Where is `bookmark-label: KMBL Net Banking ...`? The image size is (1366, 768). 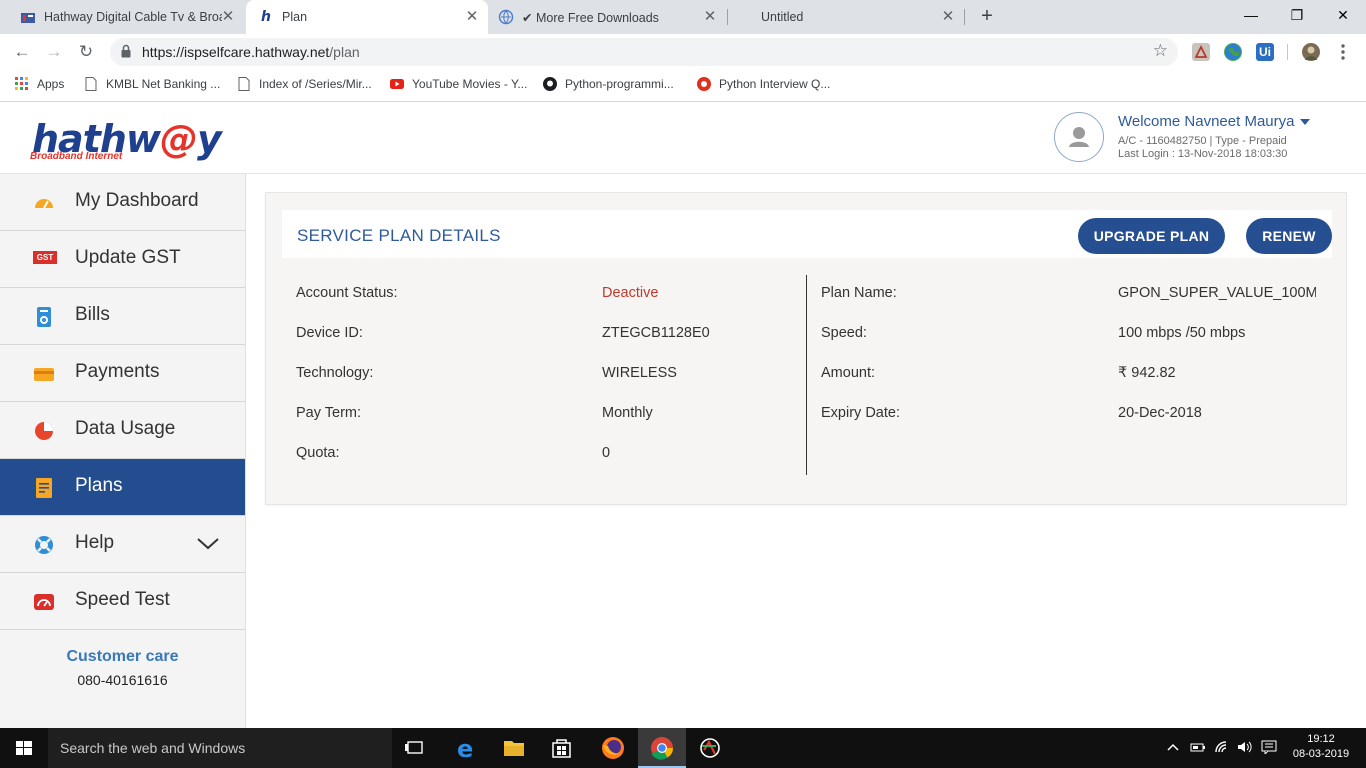 bookmark-label: KMBL Net Banking ... is located at coordinates (163, 84).